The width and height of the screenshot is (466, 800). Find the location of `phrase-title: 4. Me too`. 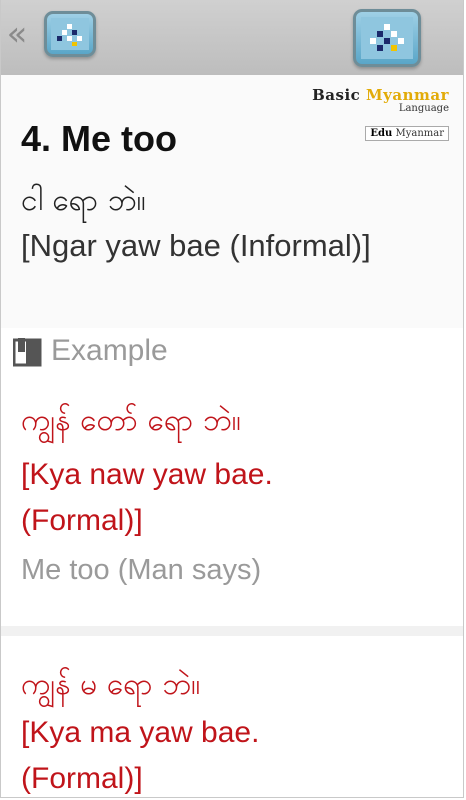

phrase-title: 4. Me too is located at coordinates (99, 138).